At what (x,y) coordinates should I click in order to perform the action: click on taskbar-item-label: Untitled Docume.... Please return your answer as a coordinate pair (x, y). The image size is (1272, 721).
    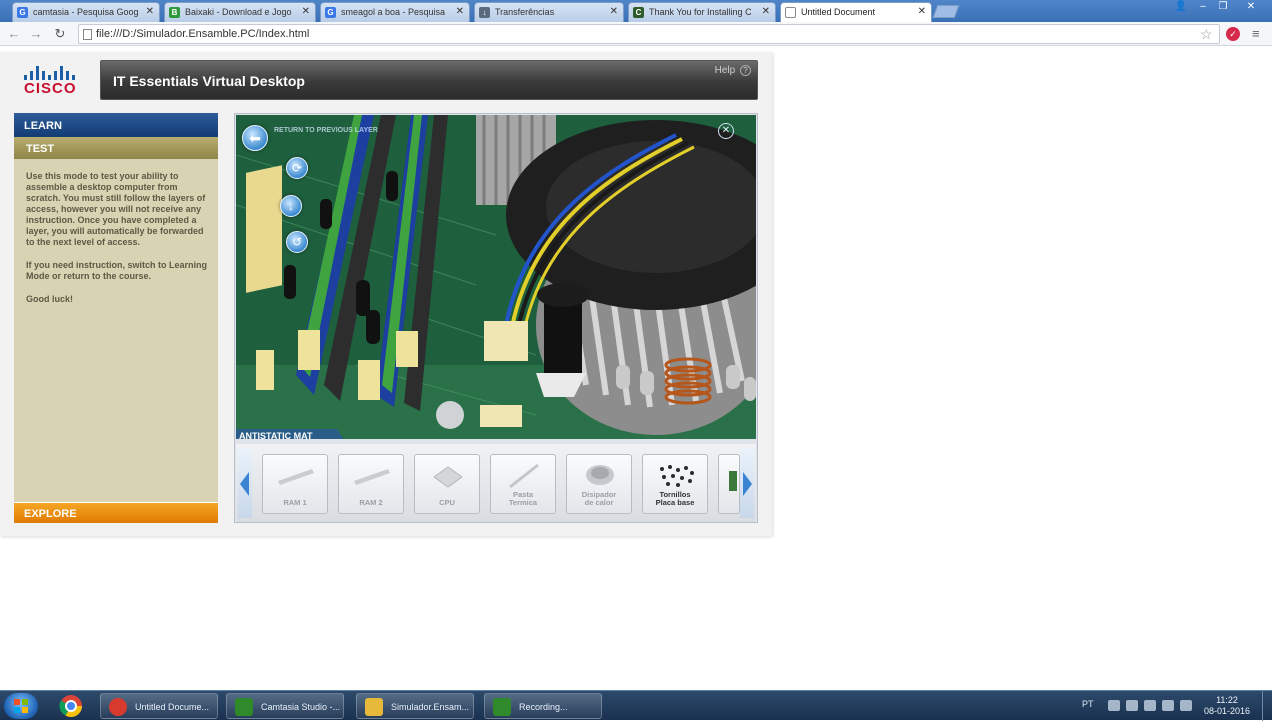
    Looking at the image, I should click on (172, 707).